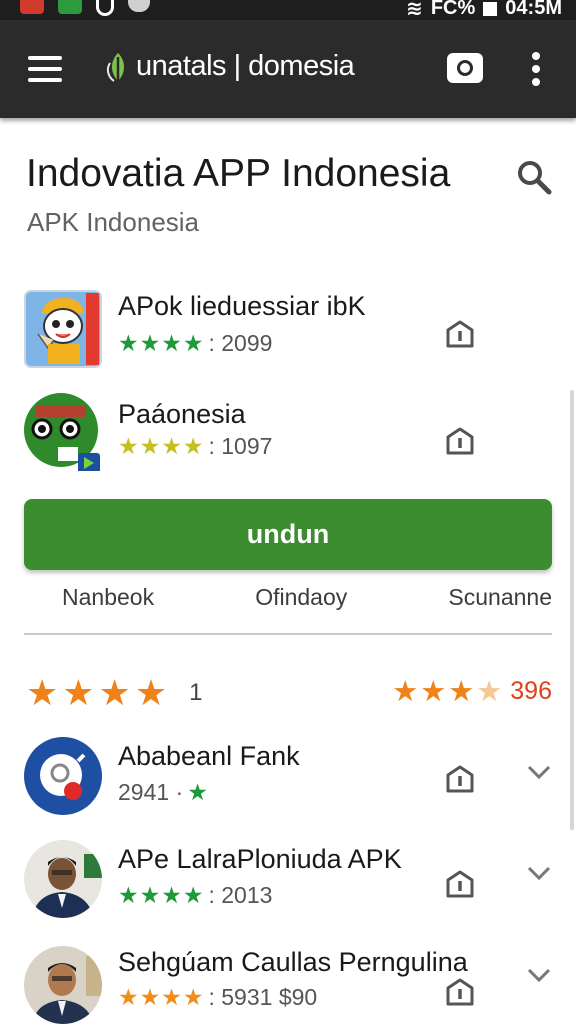  What do you see at coordinates (572, 610) in the screenshot?
I see `scrollbar` at bounding box center [572, 610].